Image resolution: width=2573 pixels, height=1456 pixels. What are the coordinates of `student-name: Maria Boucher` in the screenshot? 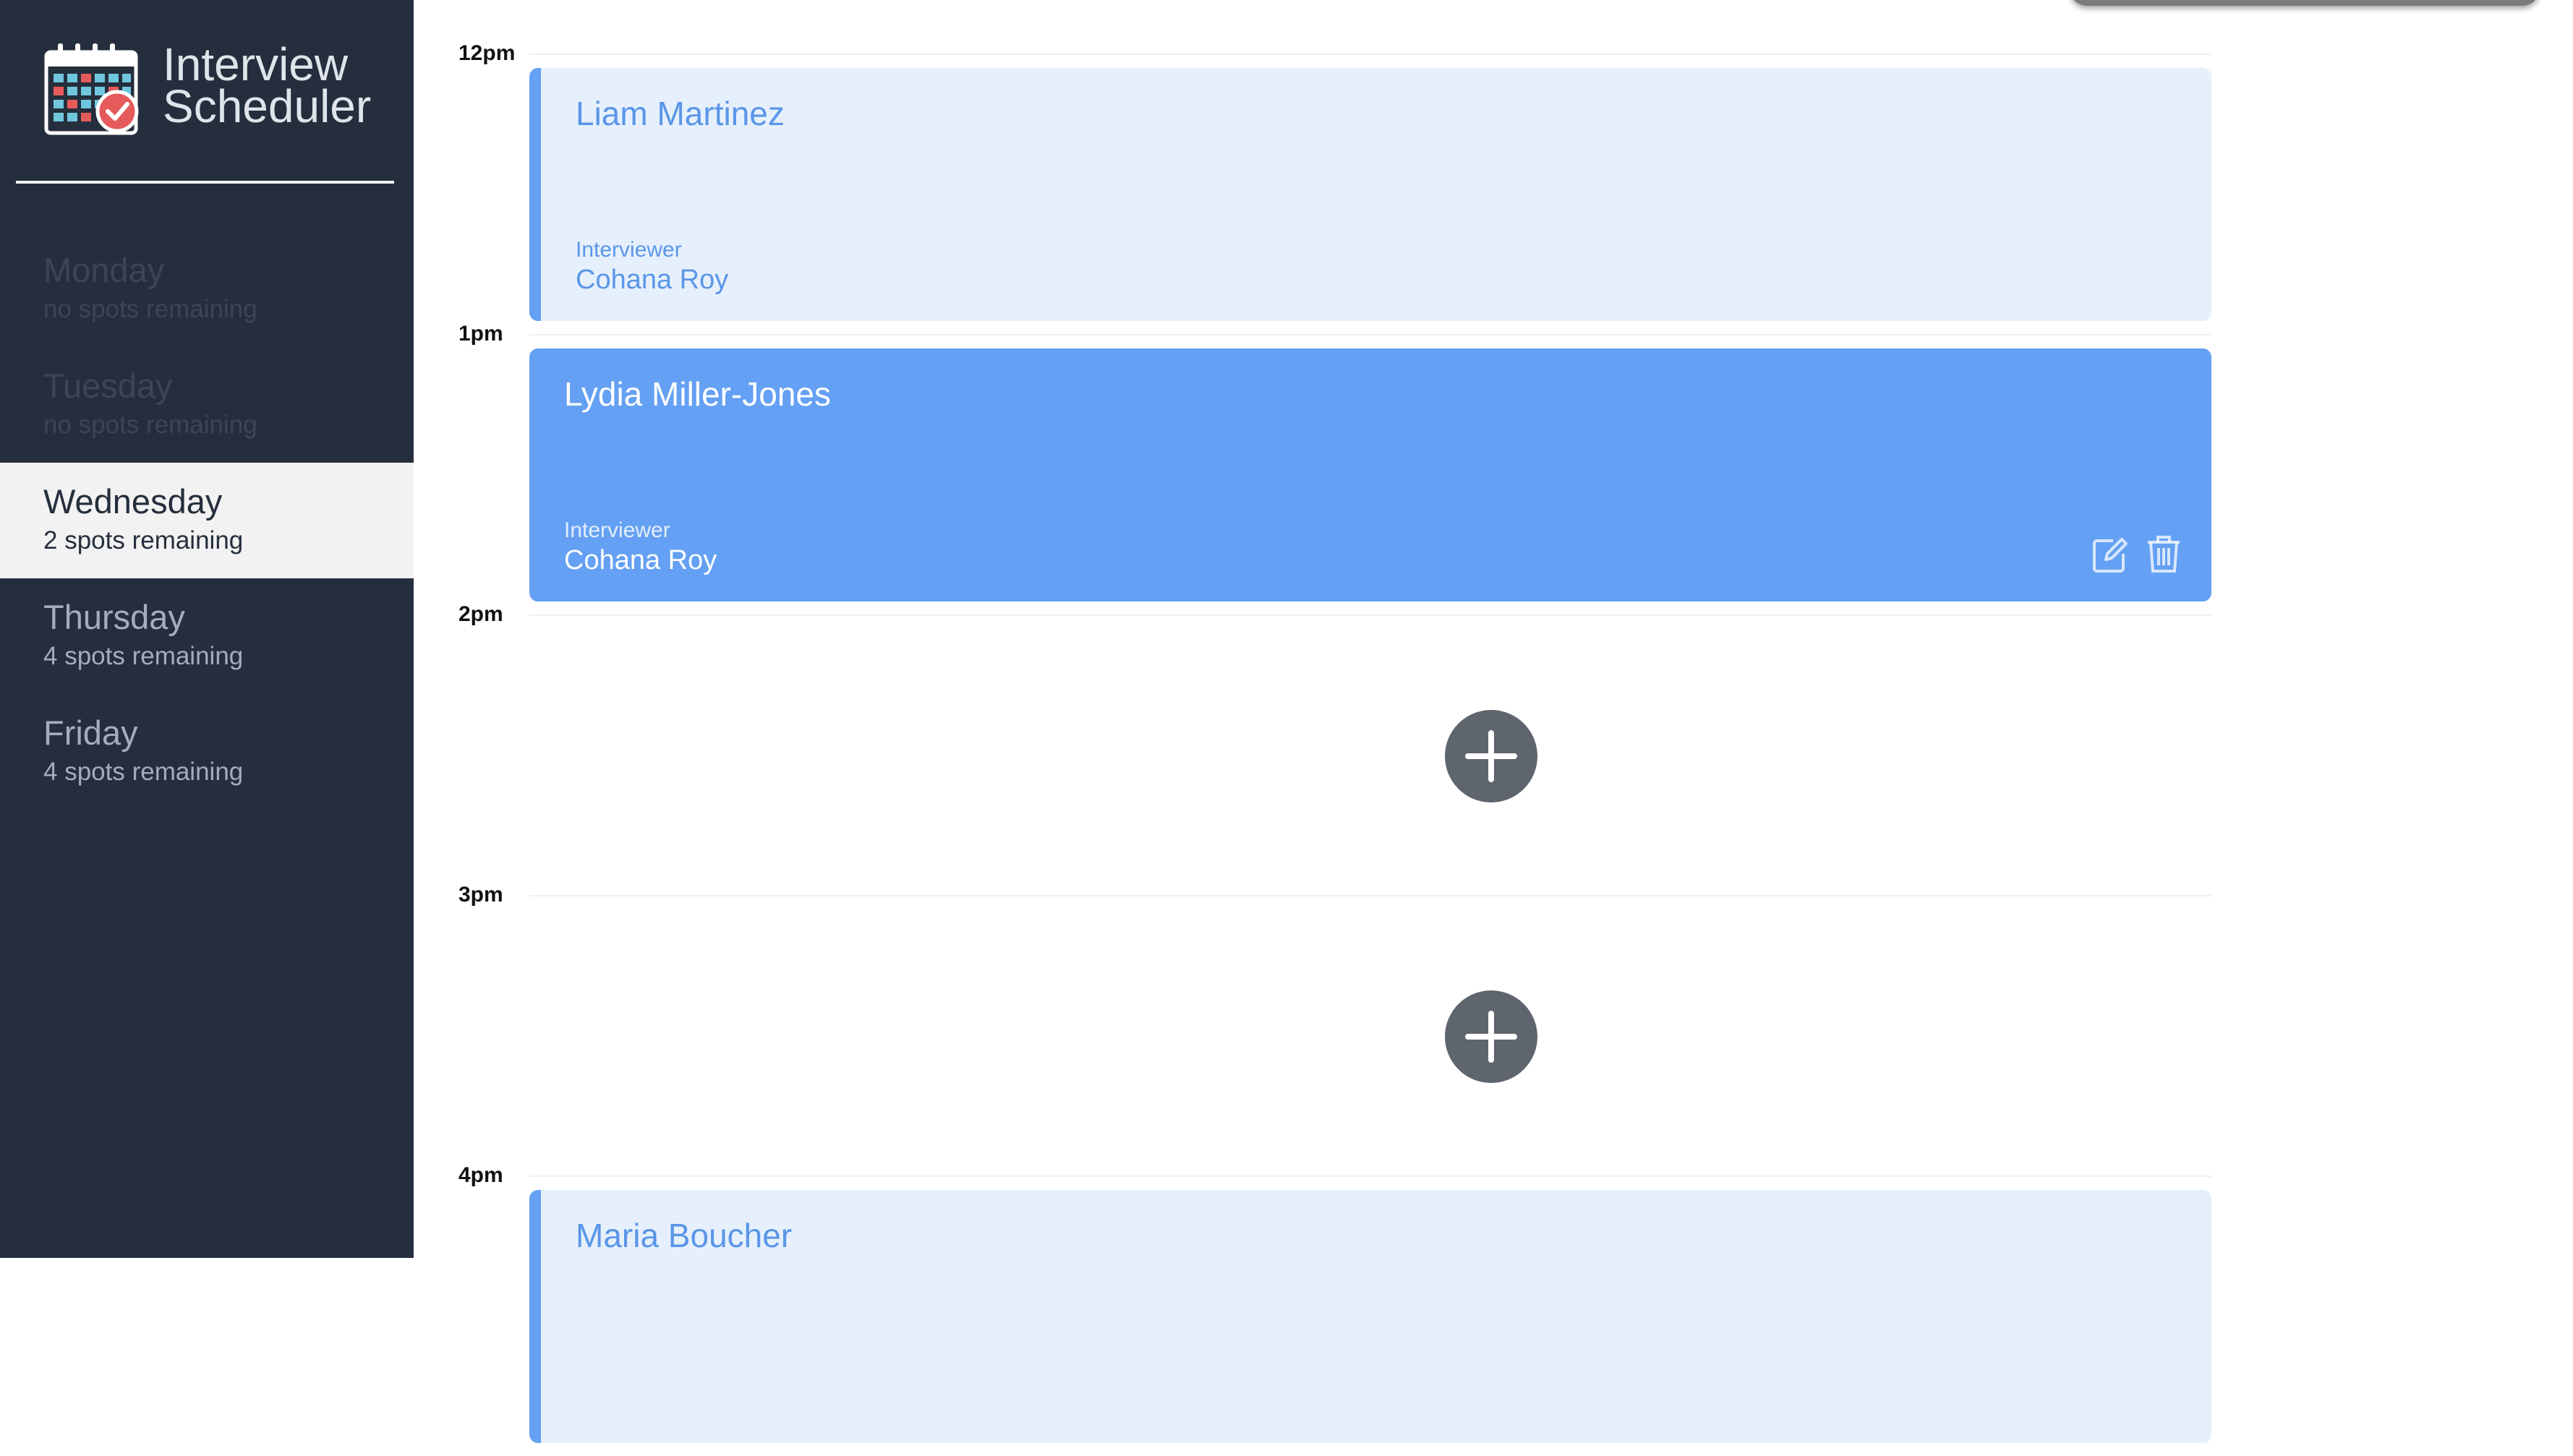 It's located at (684, 1235).